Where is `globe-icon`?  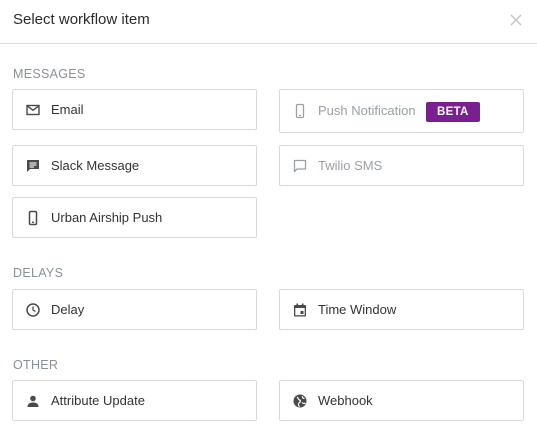
globe-icon is located at coordinates (300, 401).